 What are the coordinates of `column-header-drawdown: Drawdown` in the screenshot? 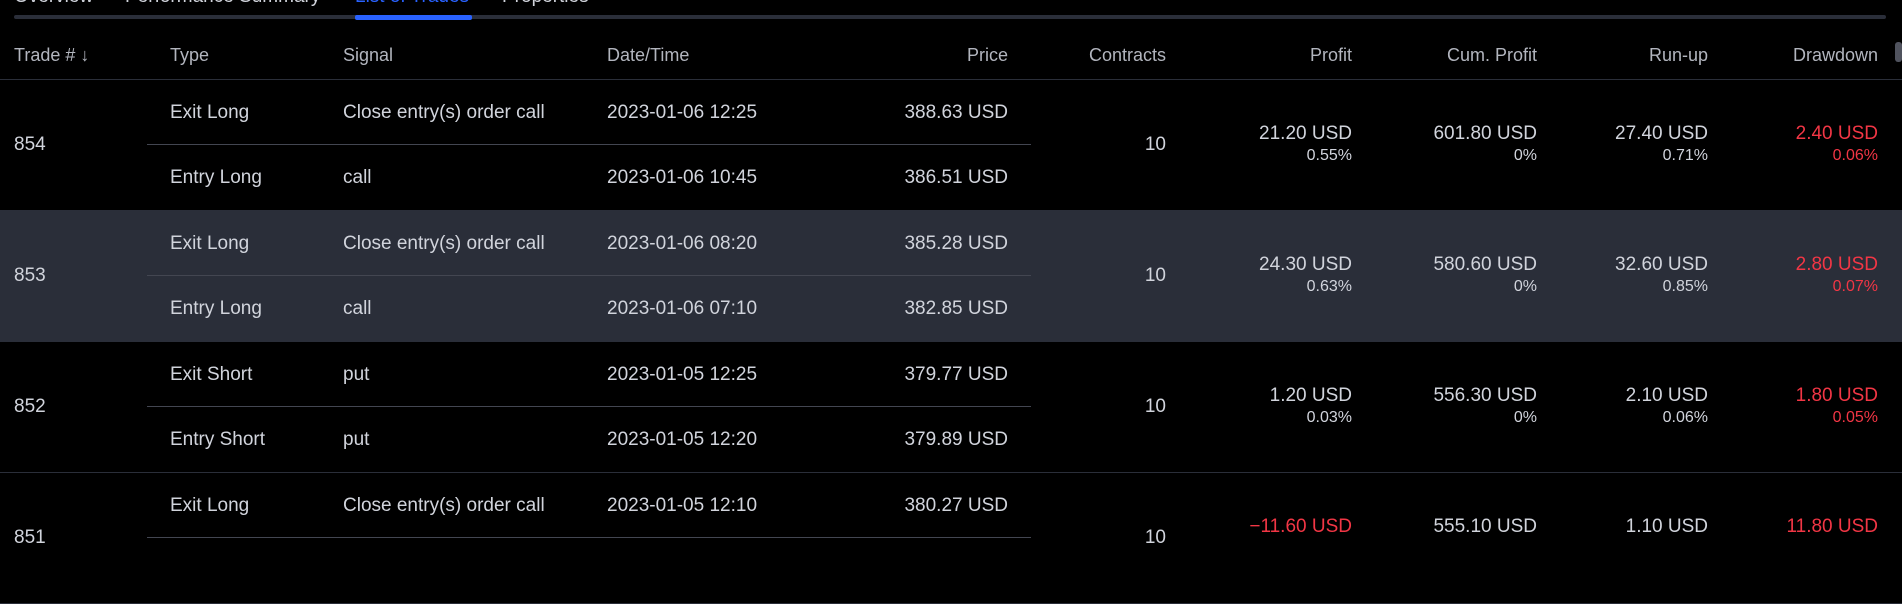 It's located at (1835, 55).